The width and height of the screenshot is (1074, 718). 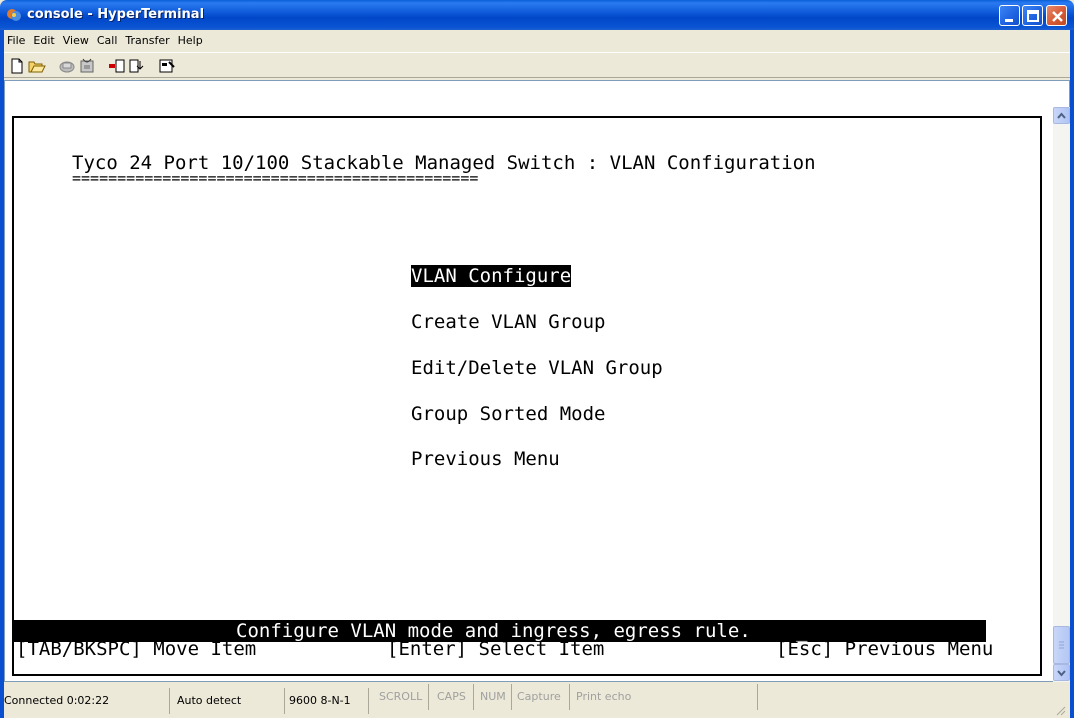 What do you see at coordinates (1032, 15) in the screenshot?
I see `maximize-button` at bounding box center [1032, 15].